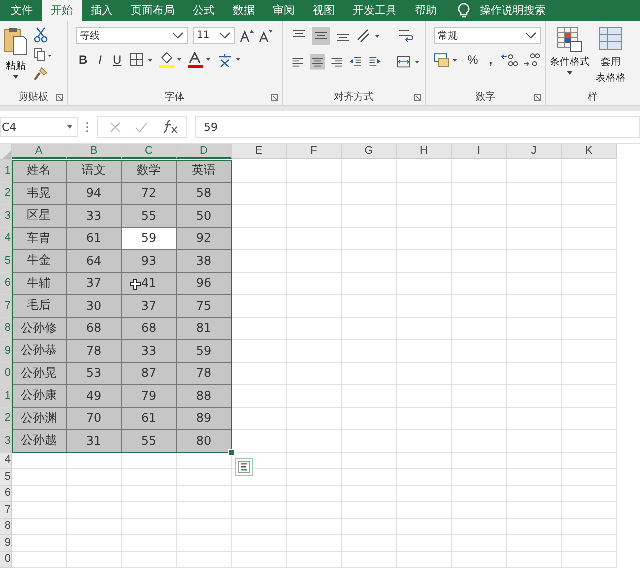  Describe the element at coordinates (491, 60) in the screenshot. I see `comma-button: ,` at that location.